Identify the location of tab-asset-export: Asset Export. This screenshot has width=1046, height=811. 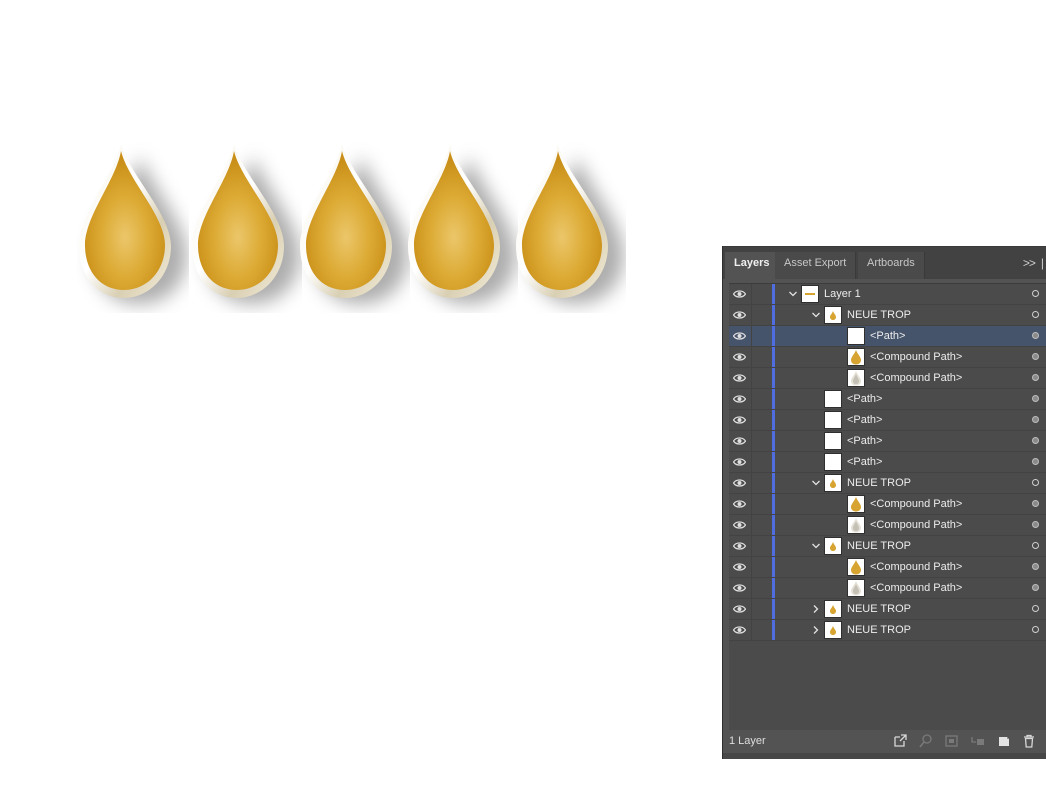
(816, 265).